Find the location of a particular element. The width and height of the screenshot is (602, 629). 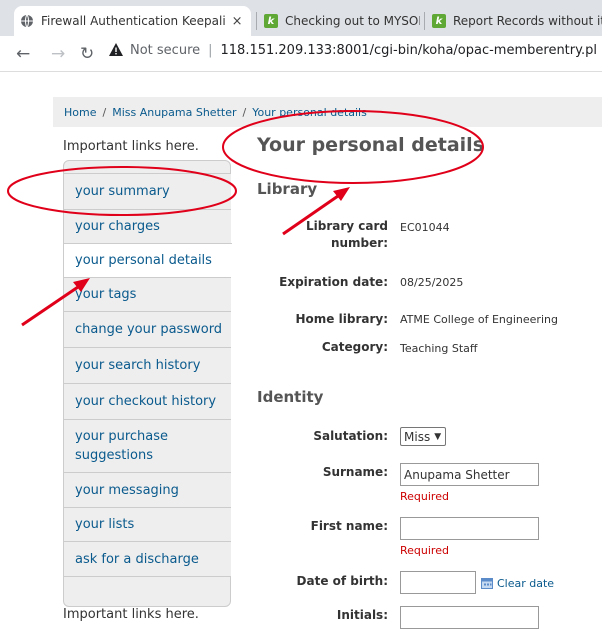

reload-icon: ↻ is located at coordinates (87, 54).